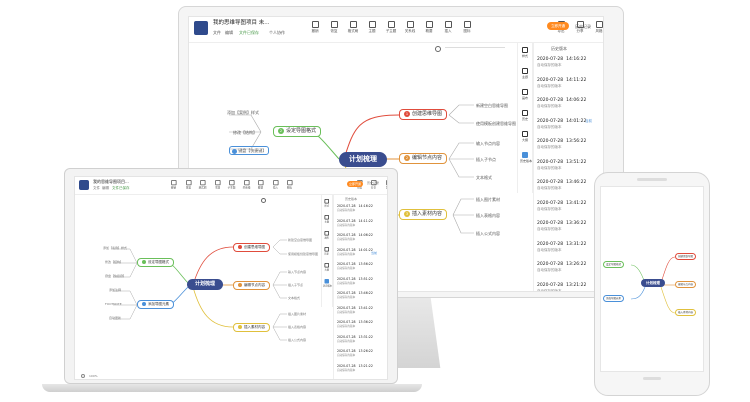 Image resolution: width=750 pixels, height=402 pixels. Describe the element at coordinates (114, 262) in the screenshot. I see `laptop-left-leaf-2: 修改【结构】` at that location.